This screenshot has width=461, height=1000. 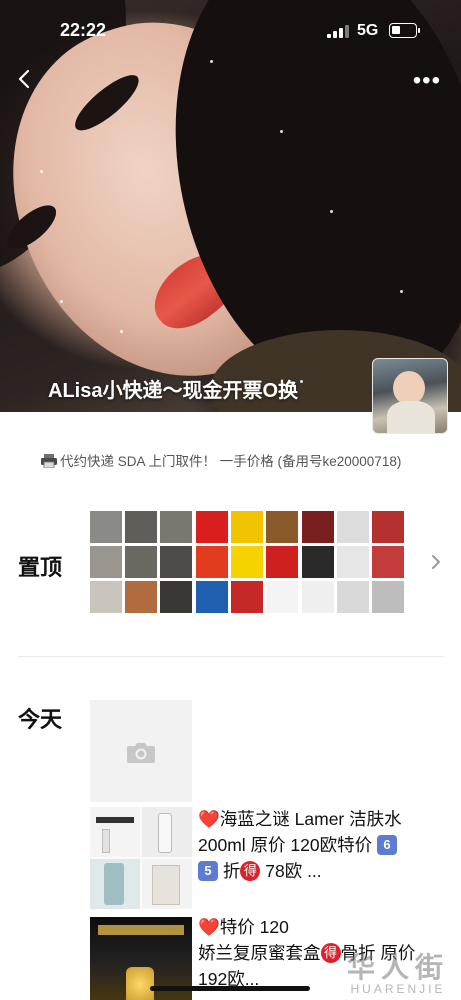 What do you see at coordinates (259, 953) in the screenshot?
I see `post-line: 娇兰复原蜜套盒` at bounding box center [259, 953].